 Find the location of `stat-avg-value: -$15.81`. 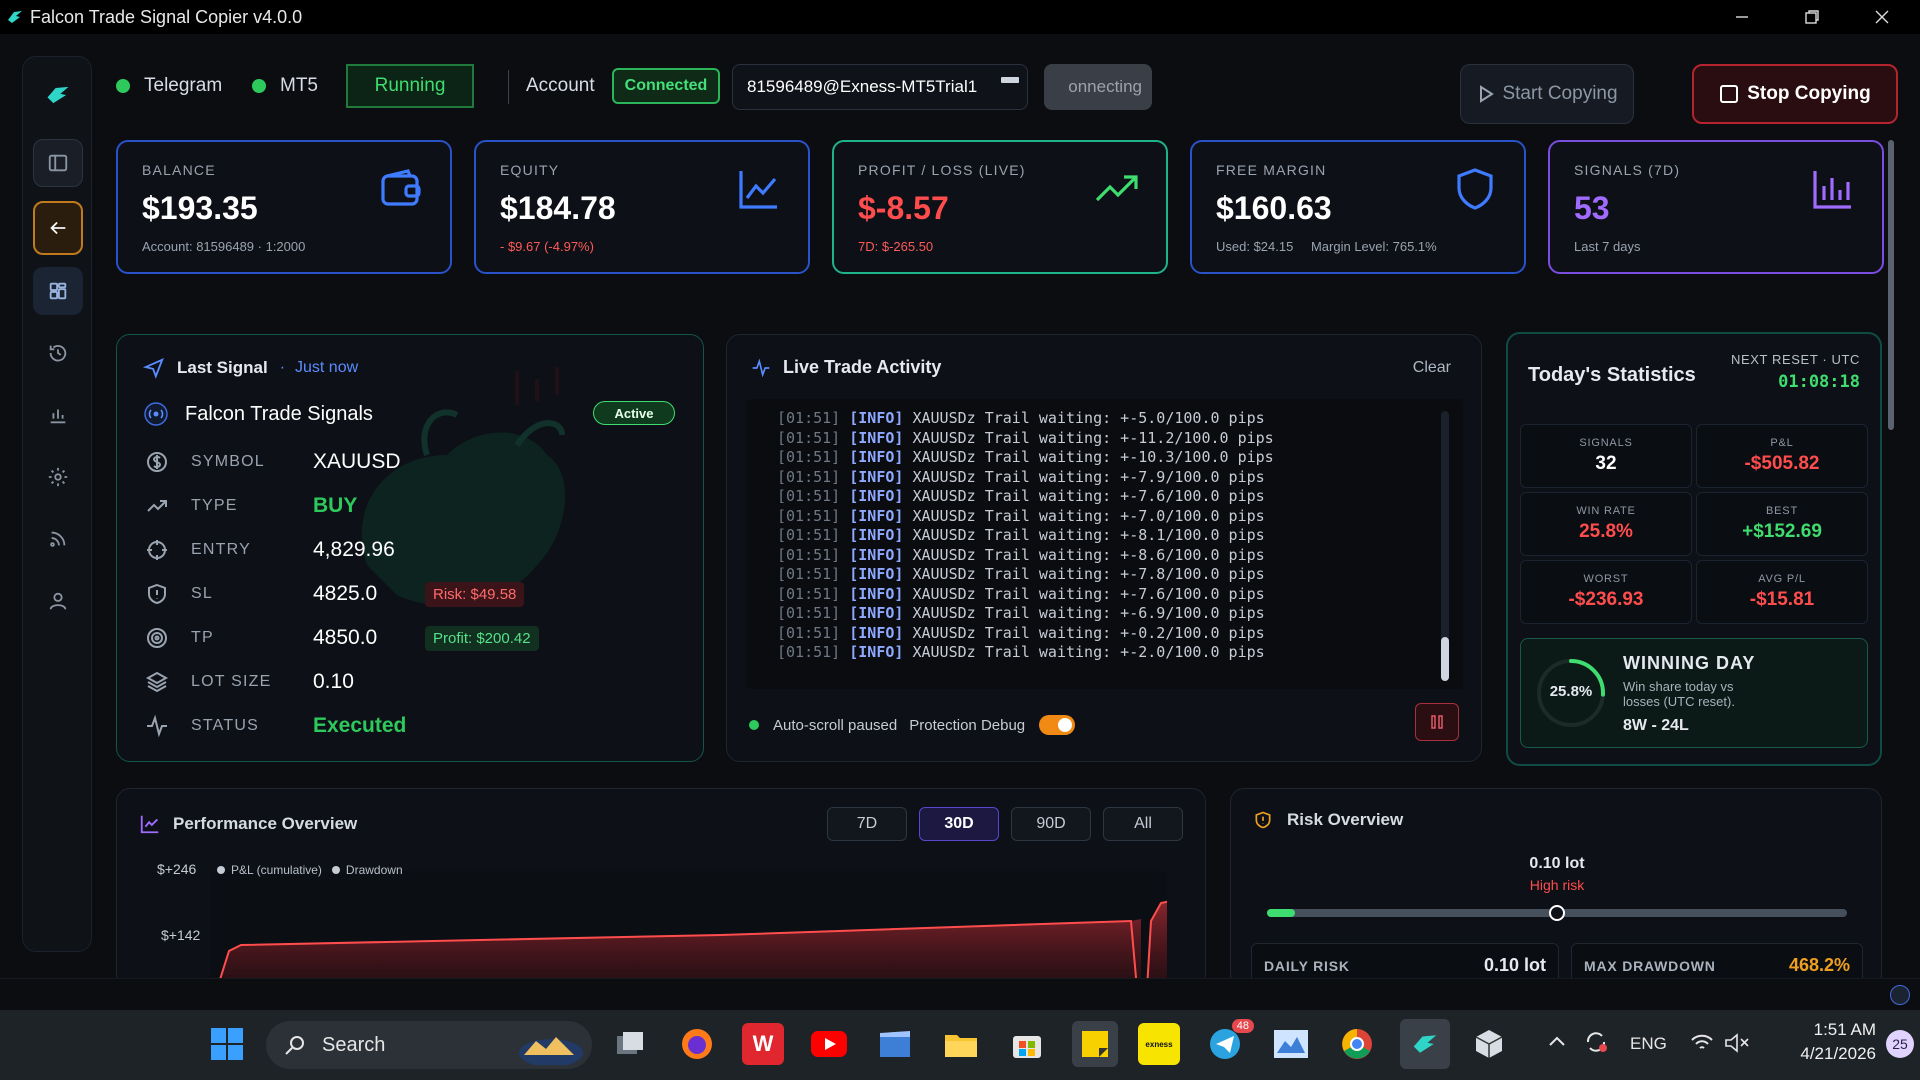

stat-avg-value: -$15.81 is located at coordinates (1782, 599).